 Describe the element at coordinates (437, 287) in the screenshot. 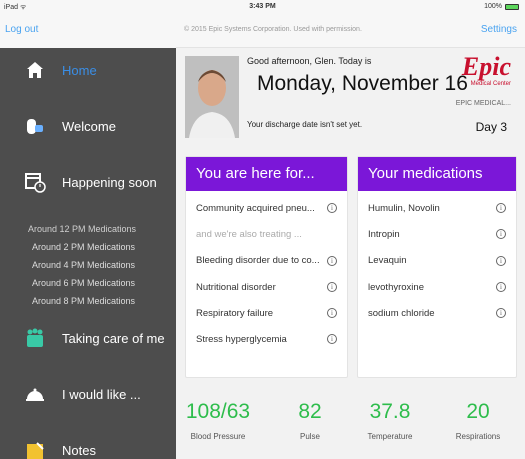

I see `medication-item: levothyroxine i` at that location.